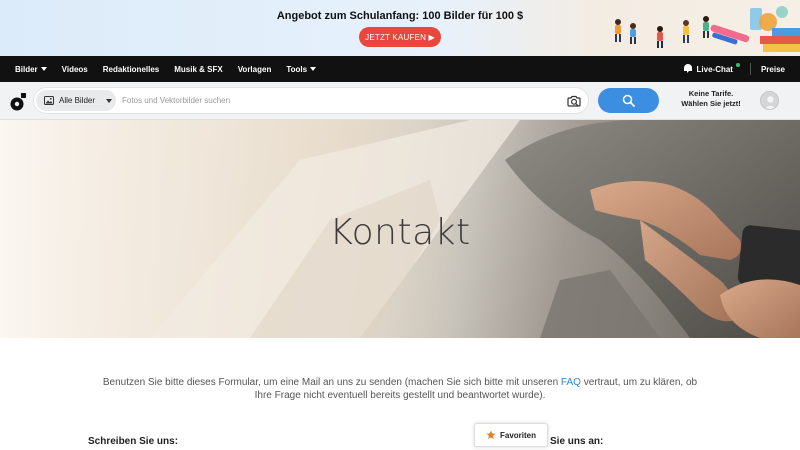 This screenshot has height=450, width=800. I want to click on search-icon, so click(628, 100).